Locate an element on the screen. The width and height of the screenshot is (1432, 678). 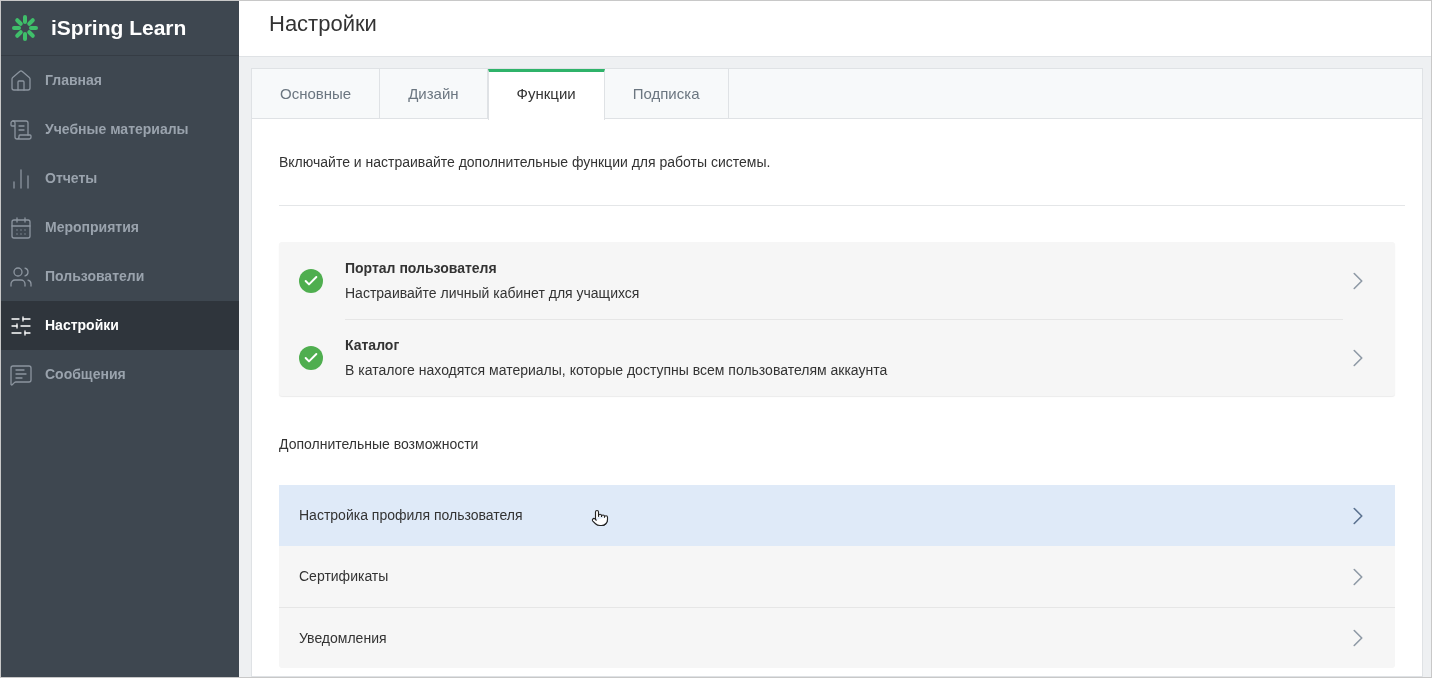
section-heading: Дополнительные возможности is located at coordinates (379, 444).